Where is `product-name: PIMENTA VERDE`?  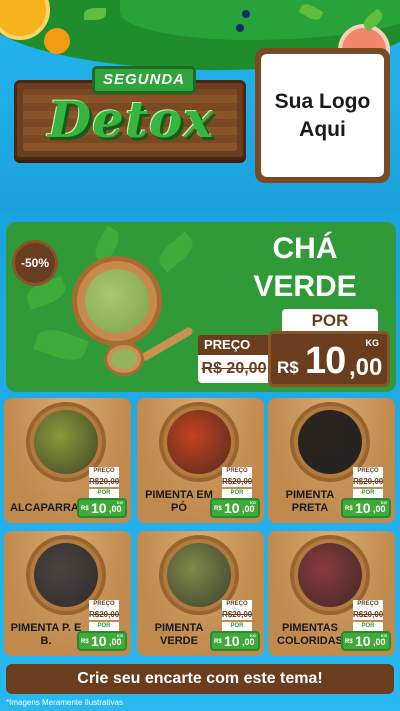
product-name: PIMENTA VERDE is located at coordinates (179, 634).